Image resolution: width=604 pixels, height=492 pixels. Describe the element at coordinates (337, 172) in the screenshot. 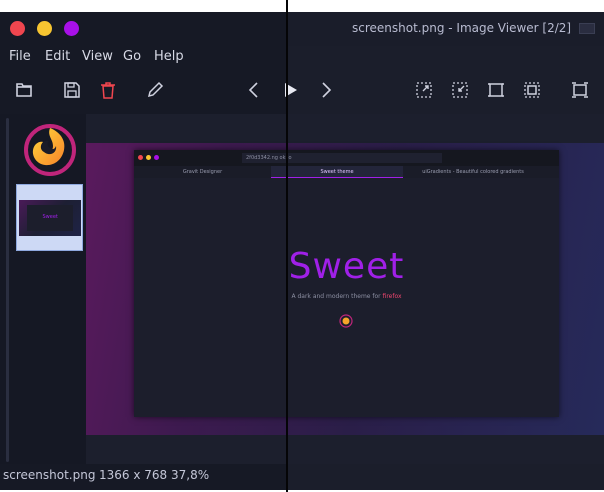

I see `image-tab-sweet: Sweet theme` at that location.